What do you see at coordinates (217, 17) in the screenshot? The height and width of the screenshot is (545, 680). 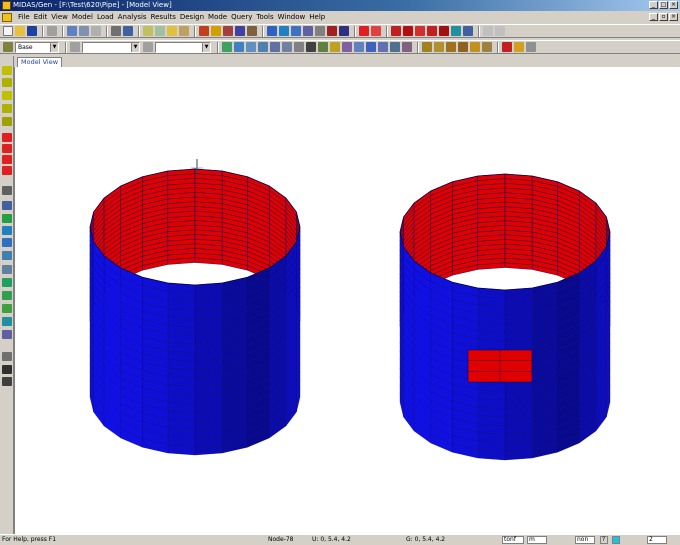 I see `menu-mode: Mode` at bounding box center [217, 17].